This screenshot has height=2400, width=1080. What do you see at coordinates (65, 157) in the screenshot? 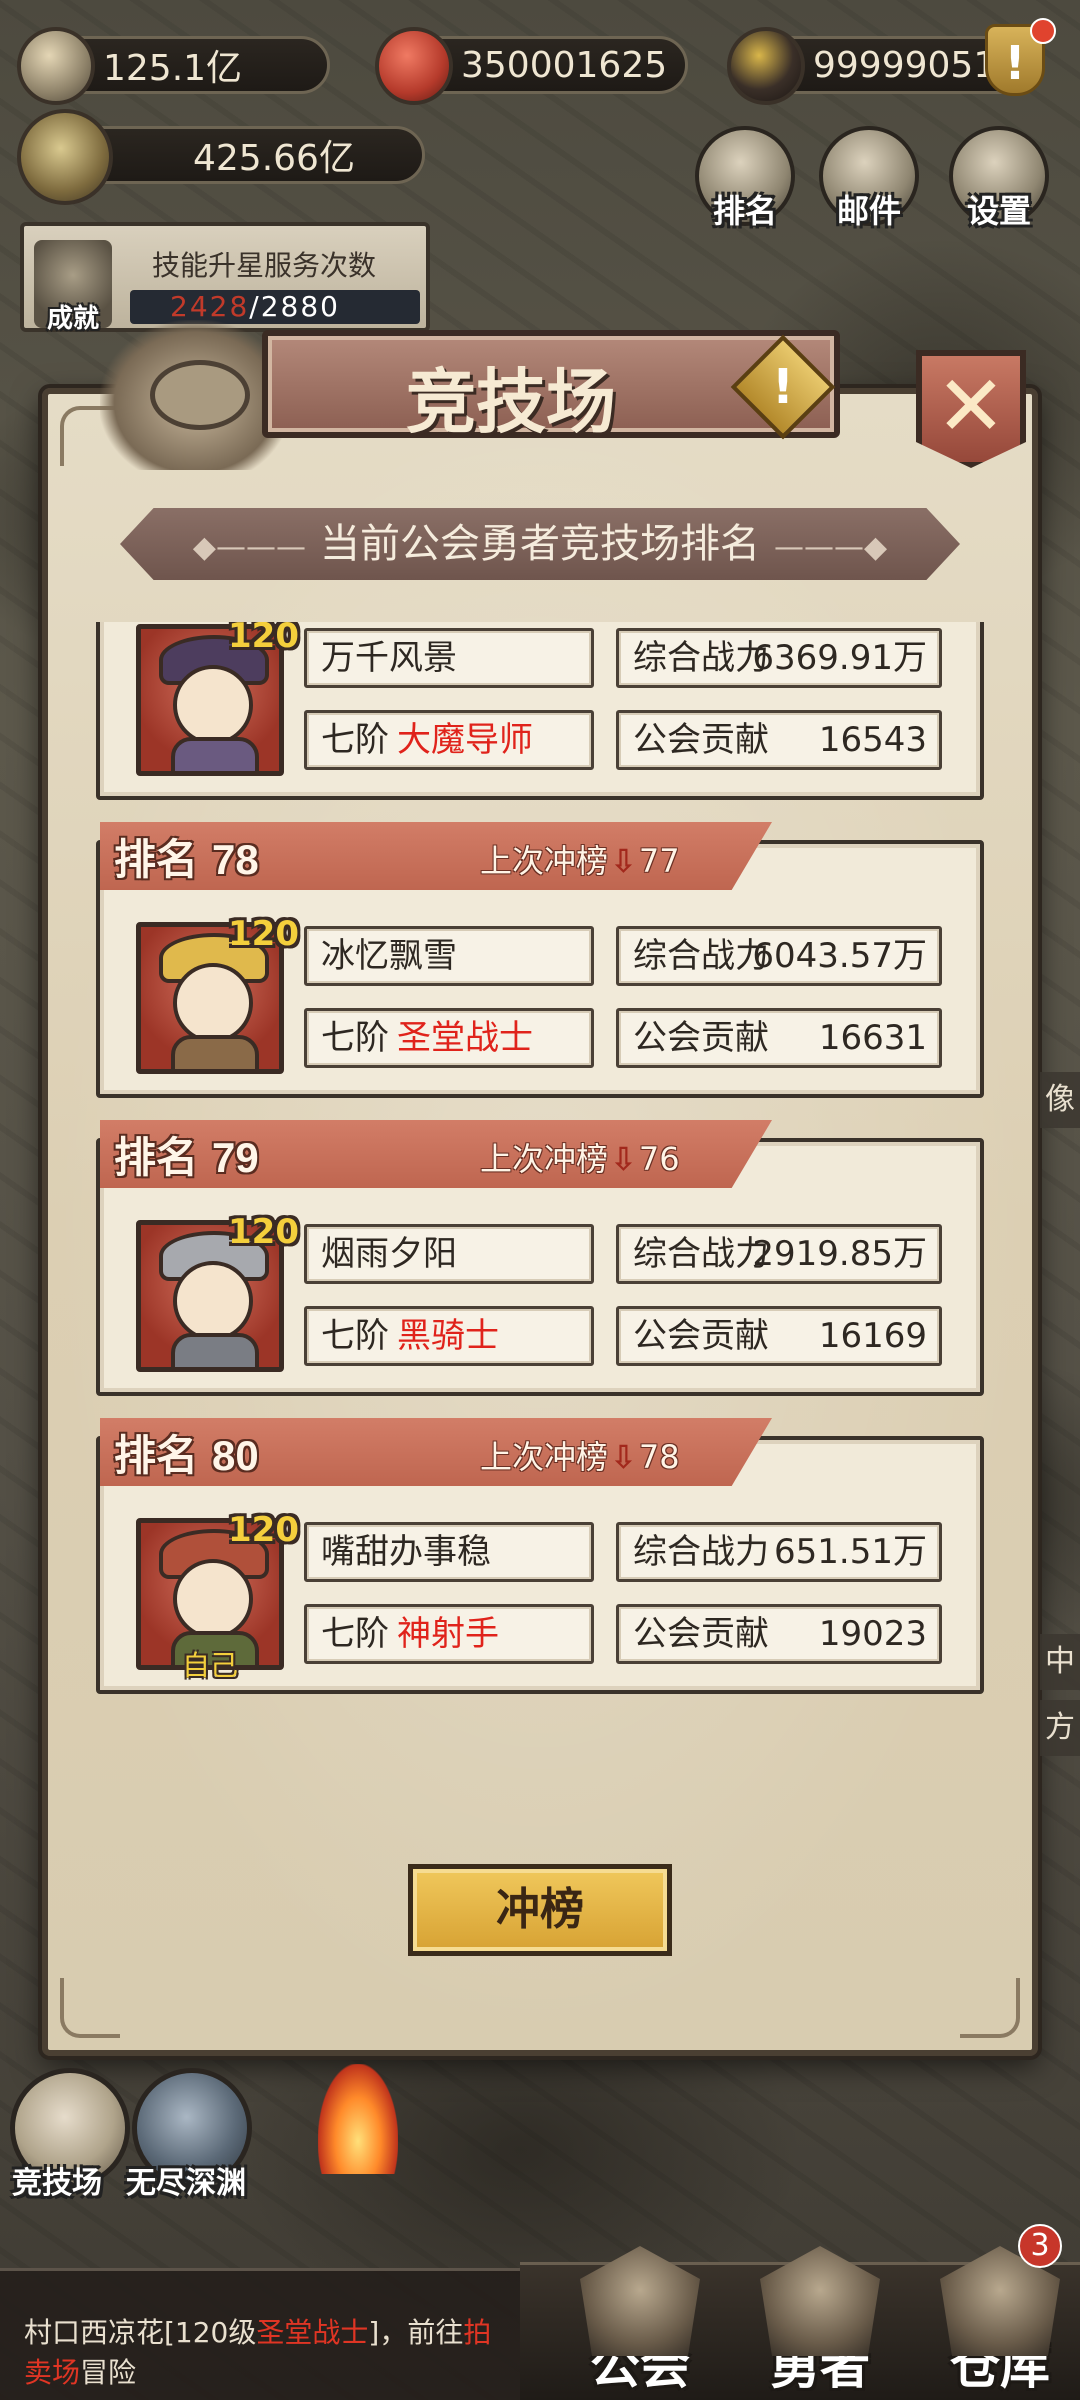
I see `power-emblem-icon` at bounding box center [65, 157].